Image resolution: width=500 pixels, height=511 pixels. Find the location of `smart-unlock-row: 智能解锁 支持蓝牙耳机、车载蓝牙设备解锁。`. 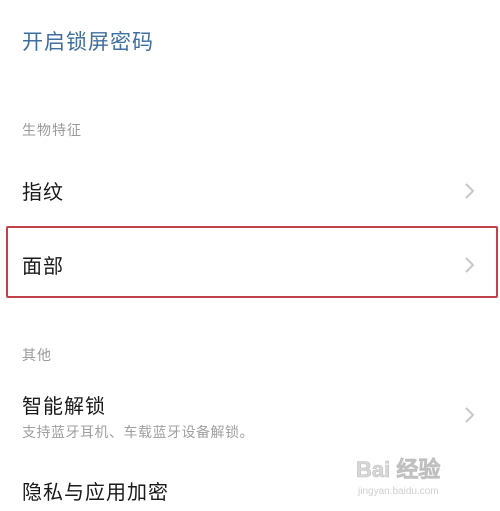

smart-unlock-row: 智能解锁 支持蓝牙耳机、车载蓝牙设备解锁。 is located at coordinates (250, 415).